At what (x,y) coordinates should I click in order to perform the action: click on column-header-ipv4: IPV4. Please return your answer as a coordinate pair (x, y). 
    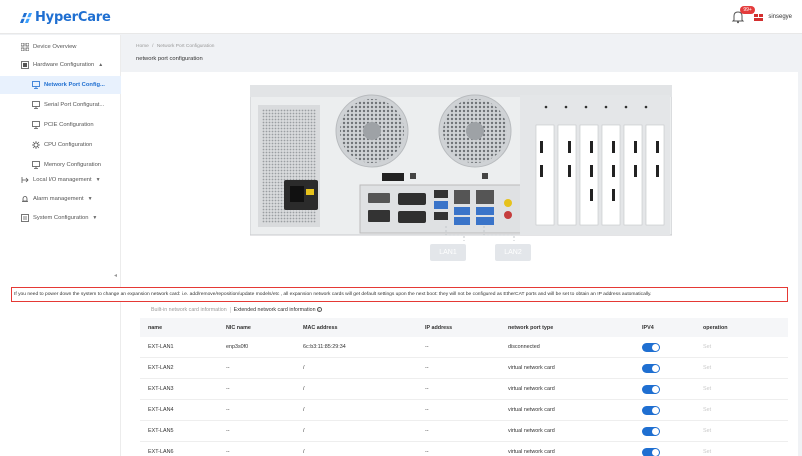
    Looking at the image, I should click on (648, 327).